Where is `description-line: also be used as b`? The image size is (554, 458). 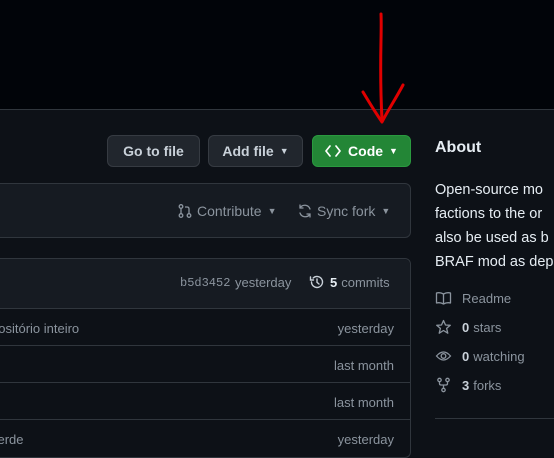
description-line: also be used as b is located at coordinates (492, 238).